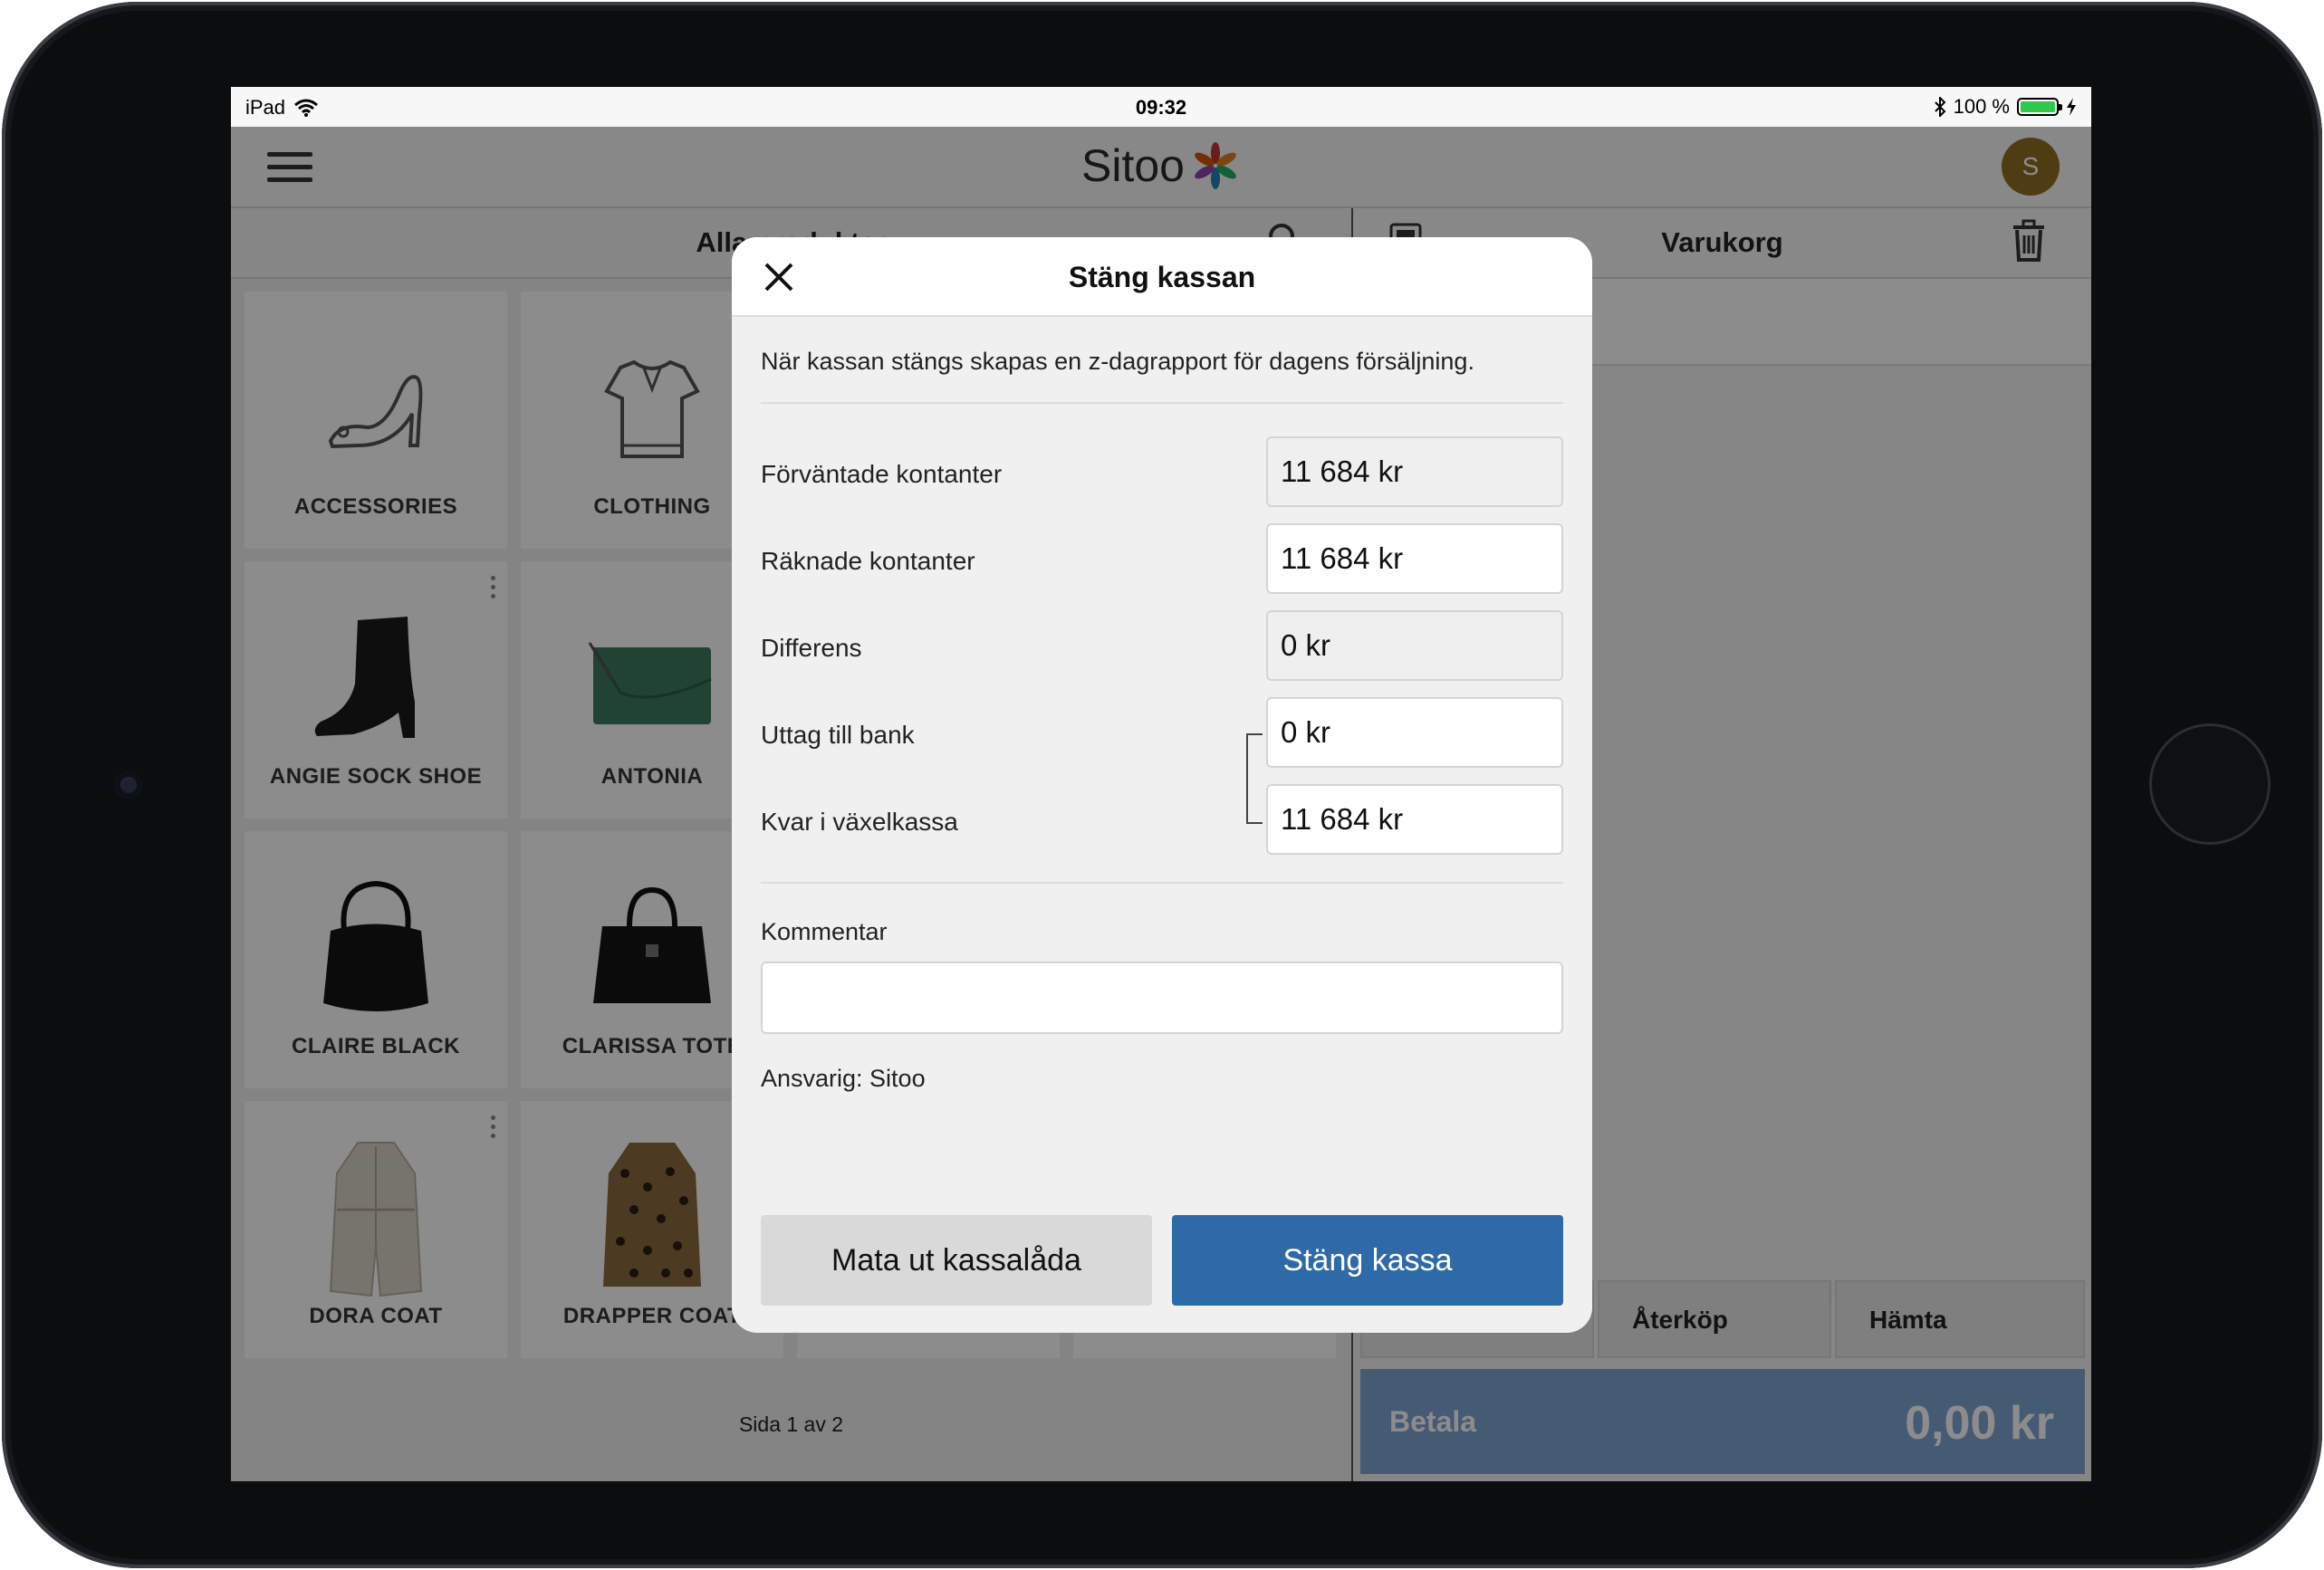 Image resolution: width=2324 pixels, height=1570 pixels. What do you see at coordinates (838, 735) in the screenshot?
I see `bank-withdrawal-label: Uttag till bank` at bounding box center [838, 735].